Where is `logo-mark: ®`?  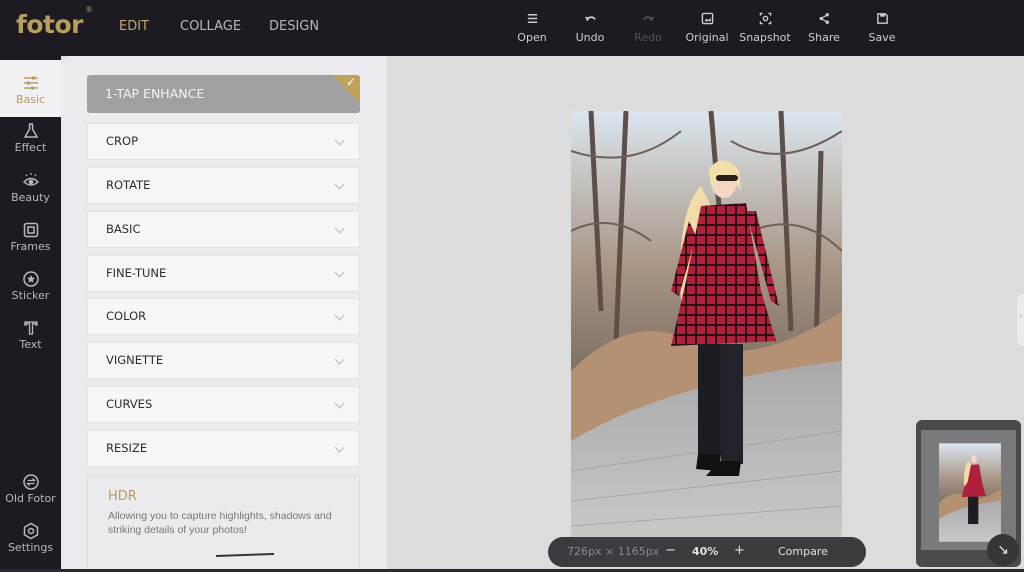
logo-mark: ® is located at coordinates (89, 9).